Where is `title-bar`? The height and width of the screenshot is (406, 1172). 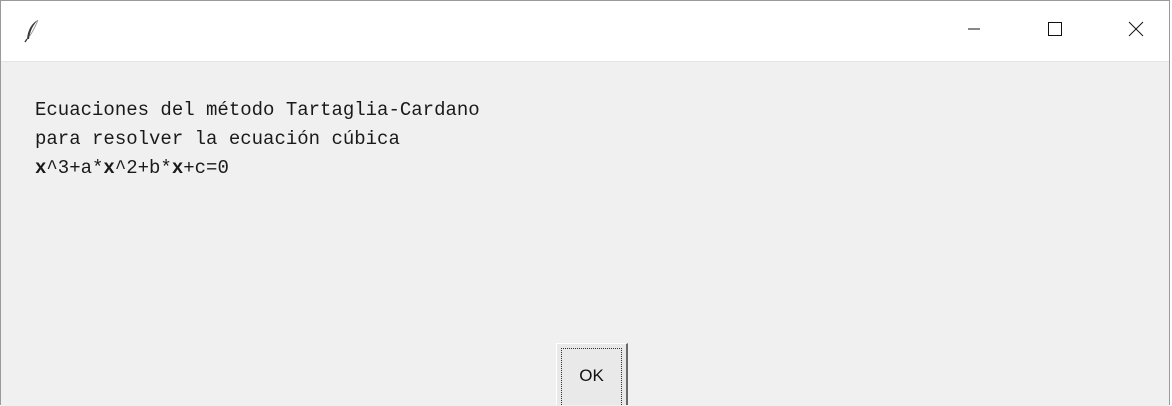
title-bar is located at coordinates (585, 31).